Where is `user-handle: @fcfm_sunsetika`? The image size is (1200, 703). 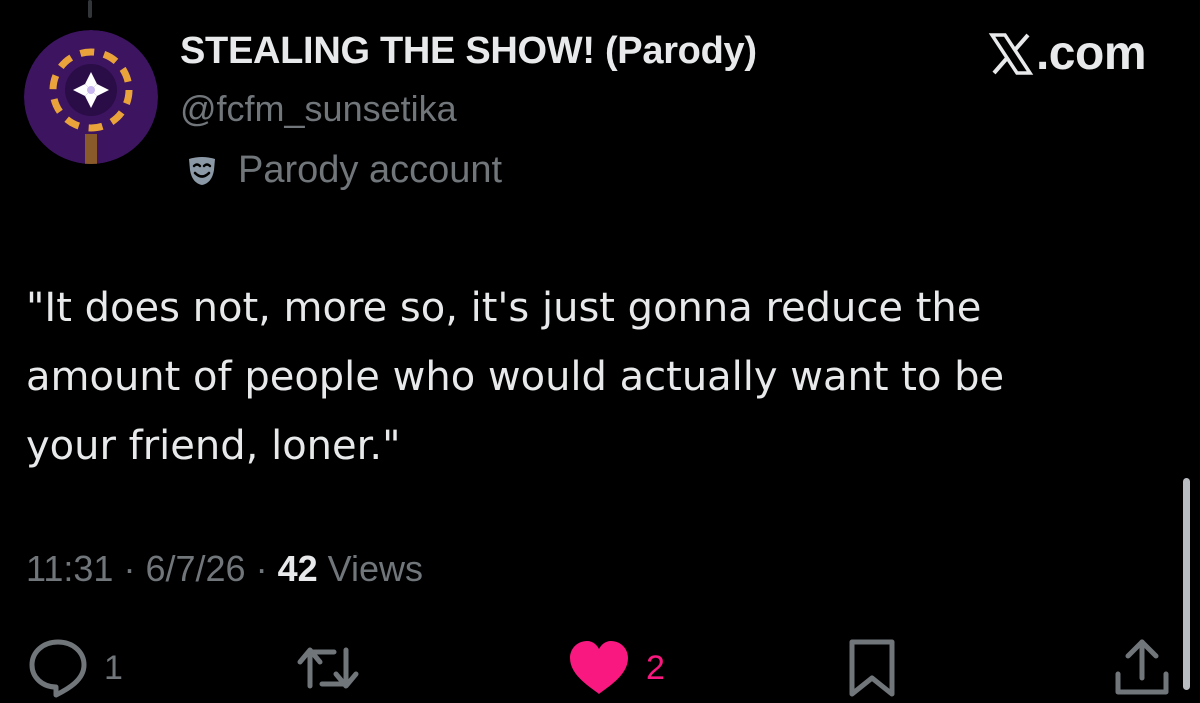
user-handle: @fcfm_sunsetika is located at coordinates (318, 109).